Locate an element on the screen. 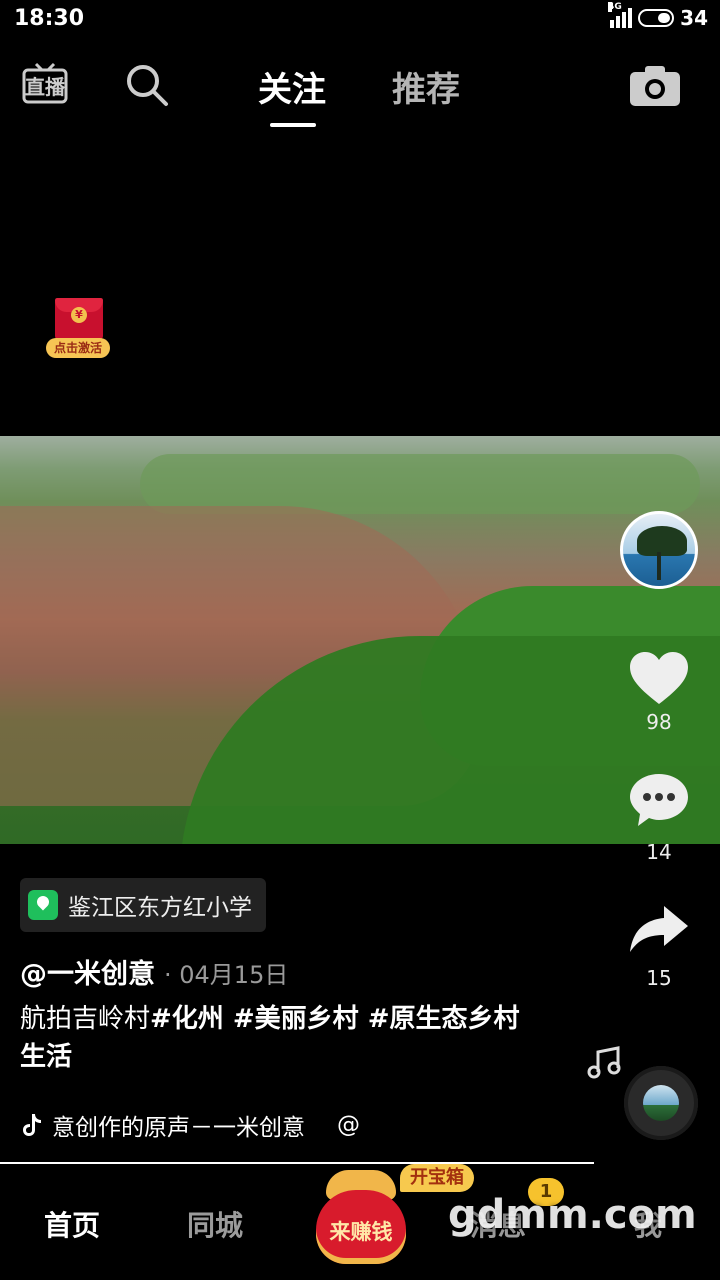 The image size is (720, 1280). status-time: 18:30 is located at coordinates (49, 18).